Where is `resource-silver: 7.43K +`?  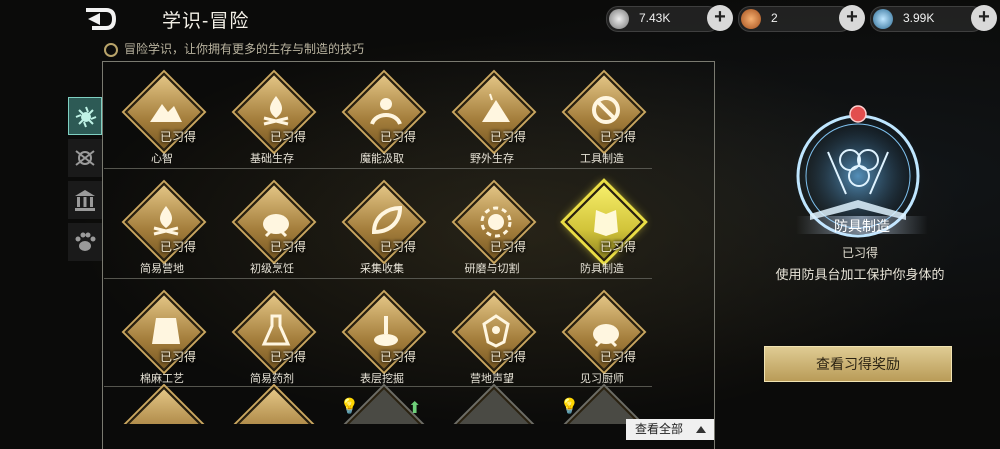 resource-silver: 7.43K + is located at coordinates (669, 18).